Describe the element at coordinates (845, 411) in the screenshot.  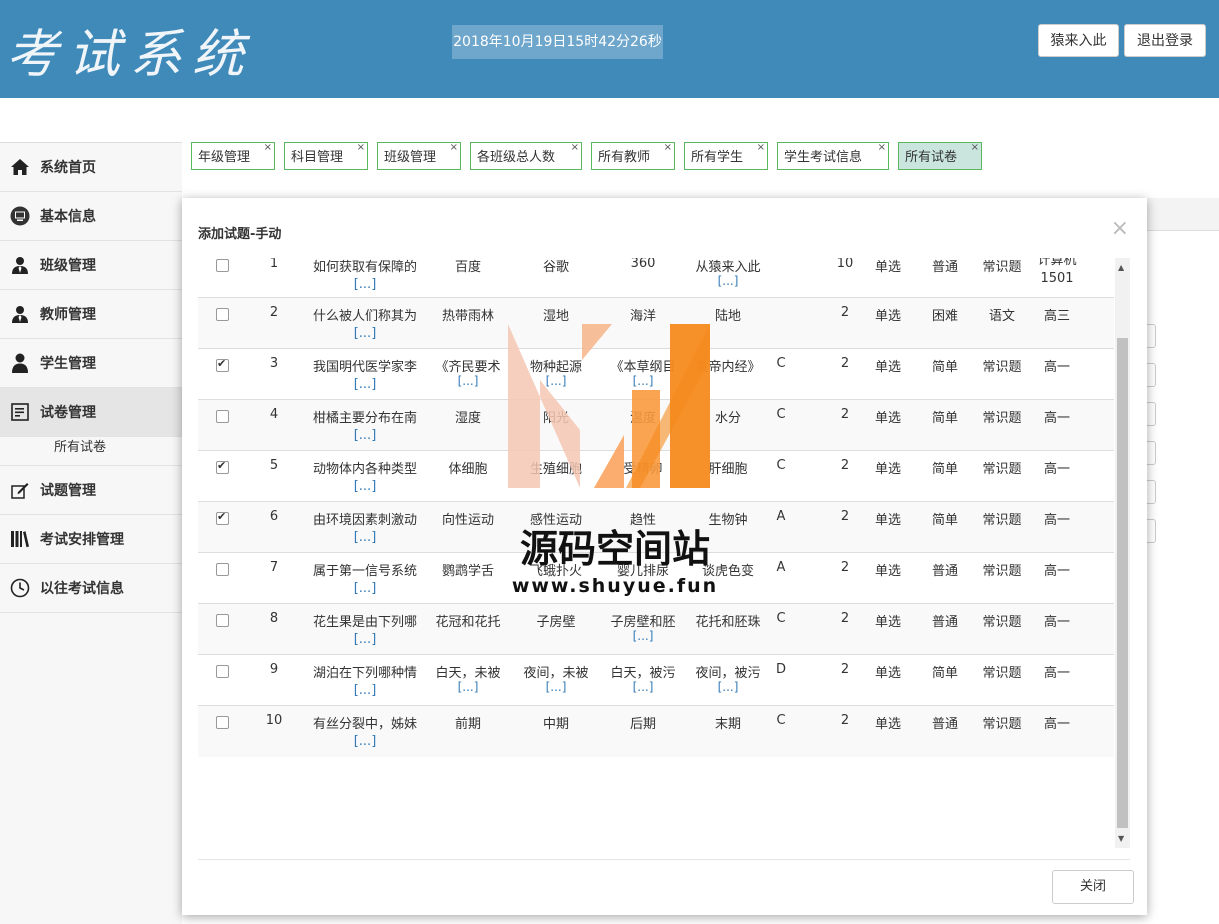
I see `cell-score: 2` at that location.